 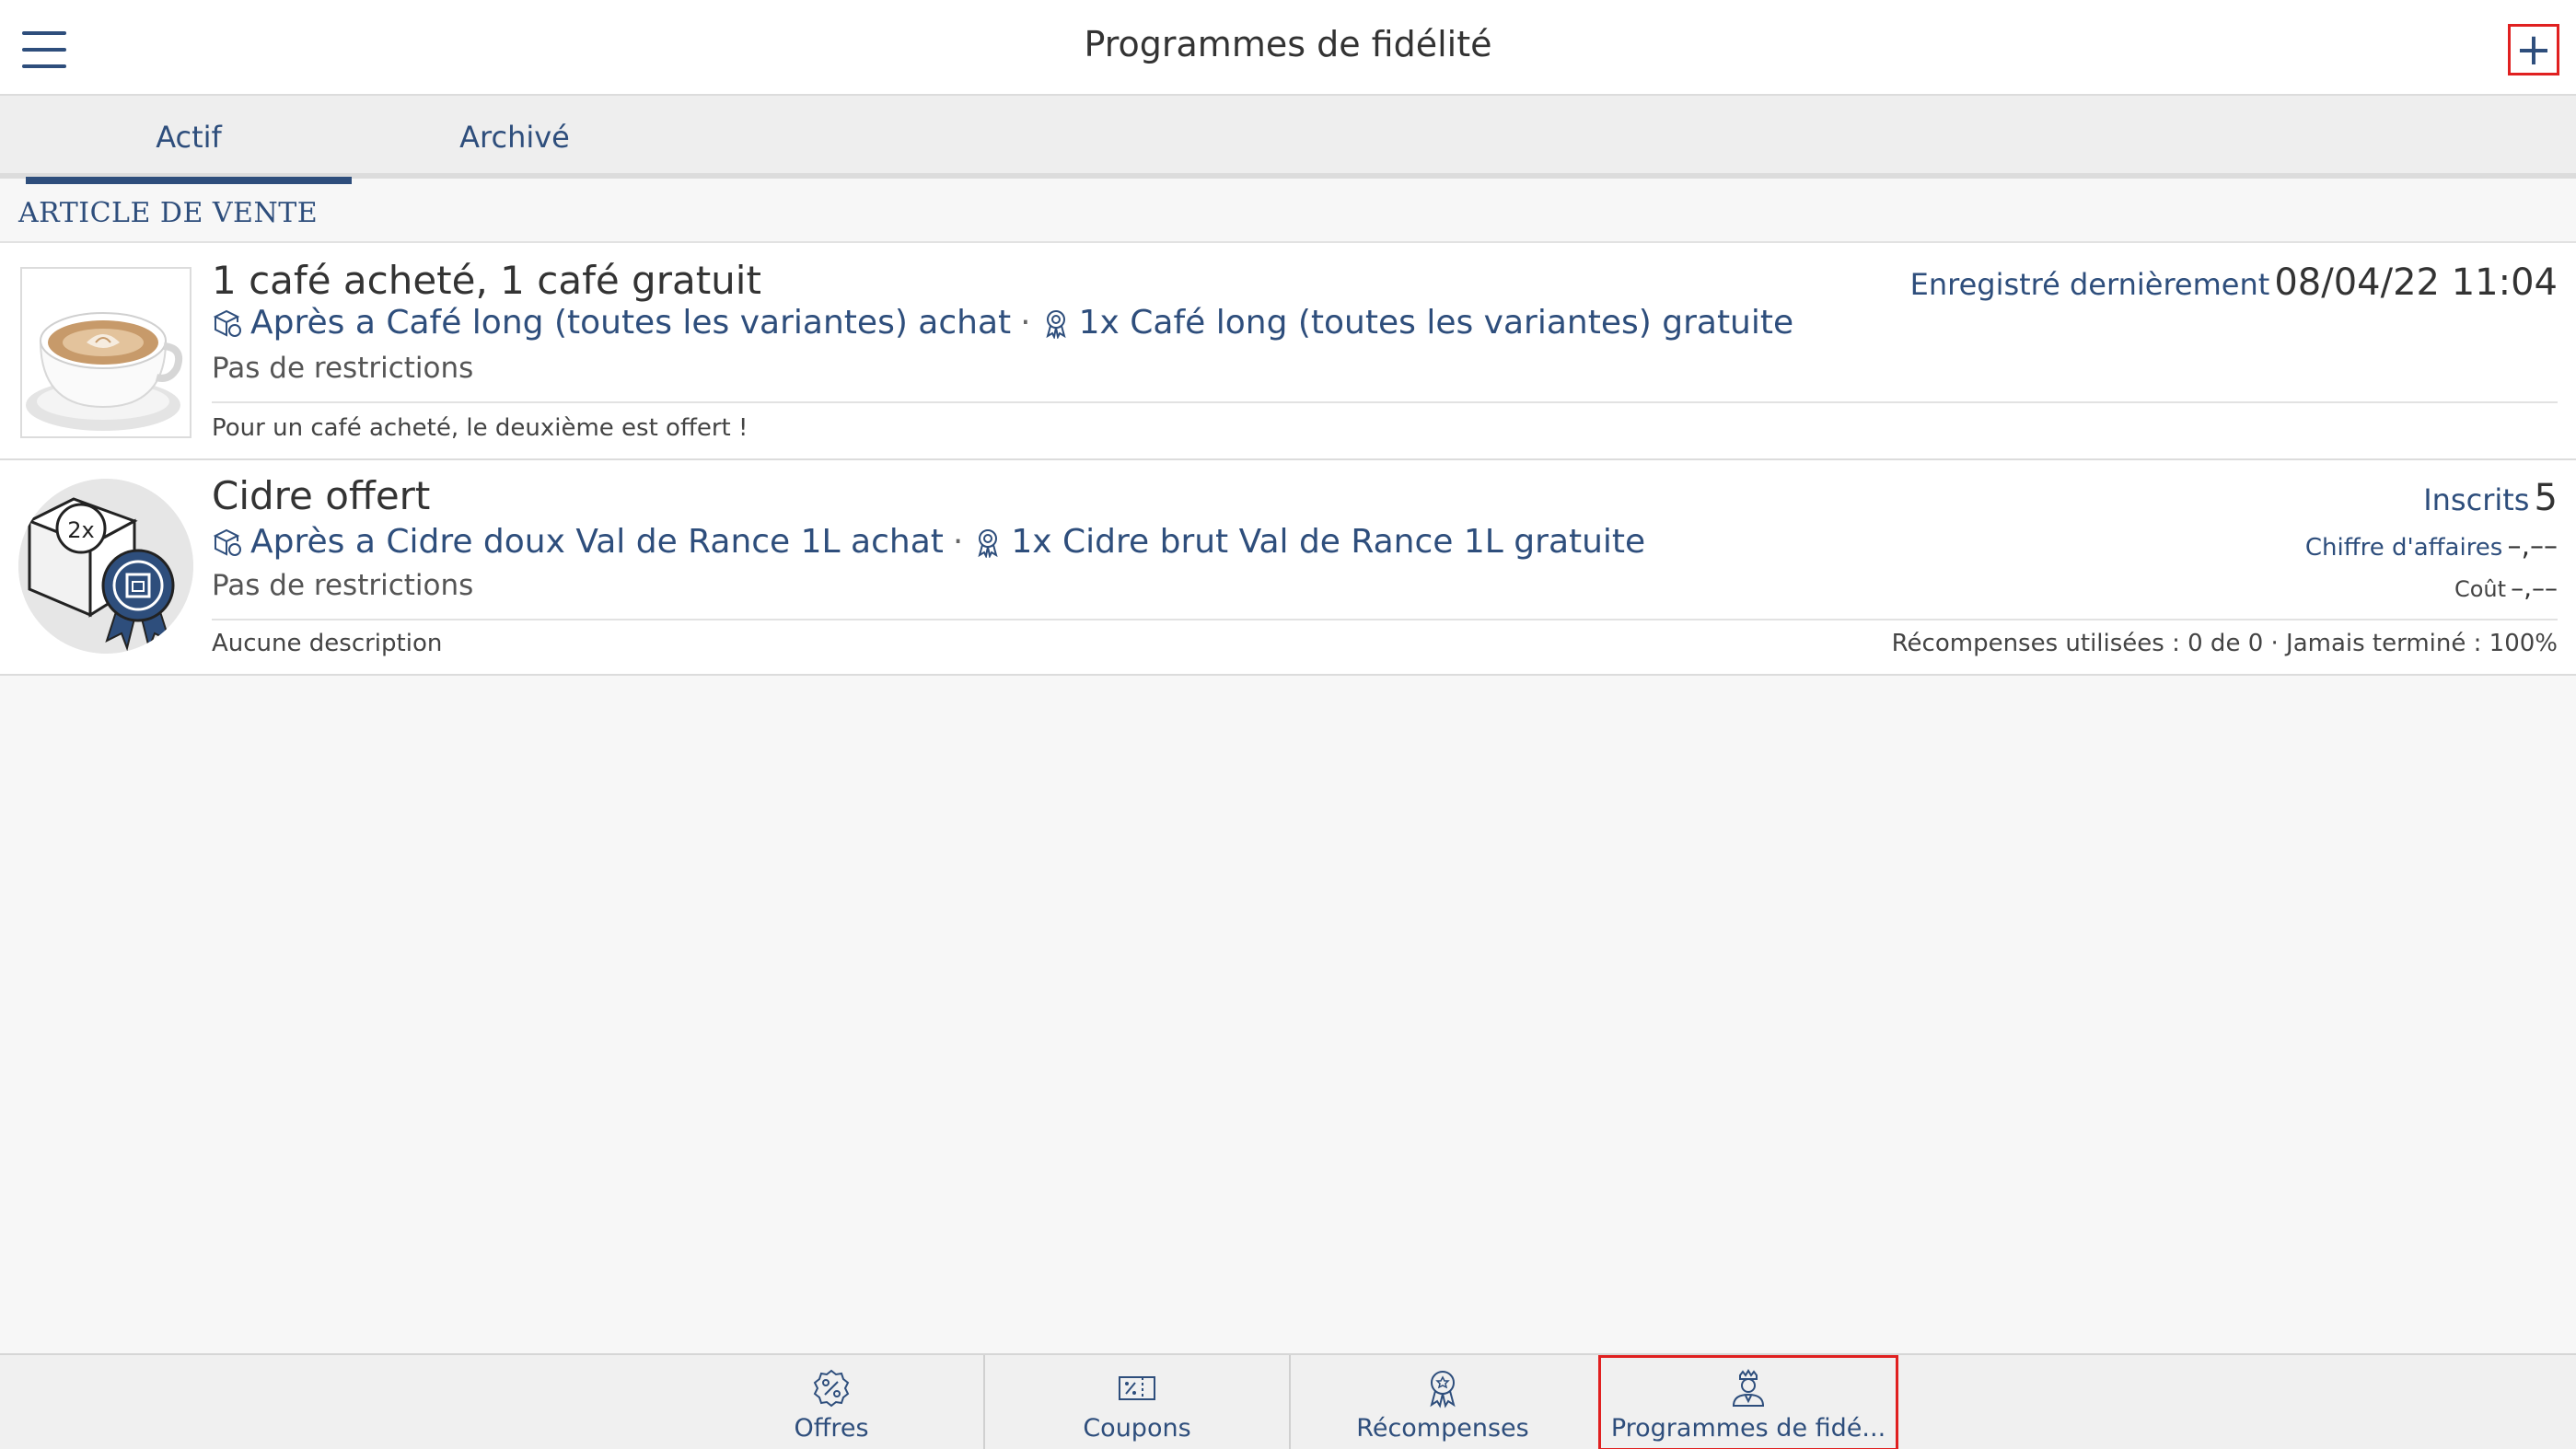 I want to click on nav-coupons: Coupons, so click(x=1137, y=1402).